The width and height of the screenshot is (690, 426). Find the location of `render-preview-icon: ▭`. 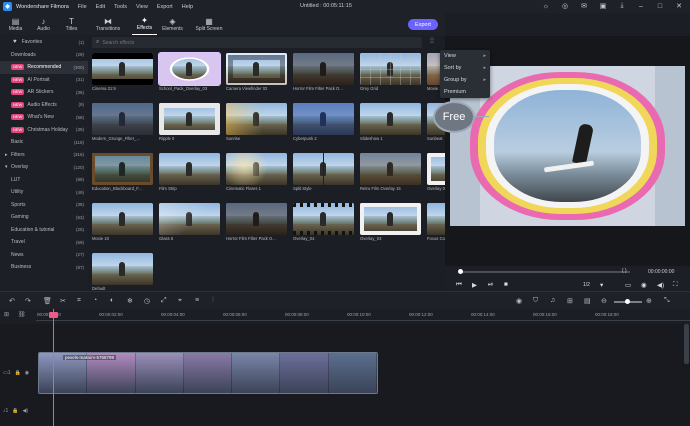

render-preview-icon: ▭ is located at coordinates (628, 285).